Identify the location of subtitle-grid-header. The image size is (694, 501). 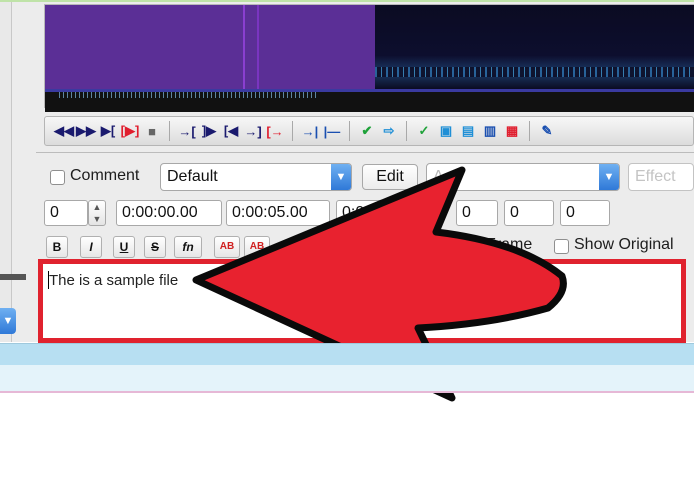
(347, 354).